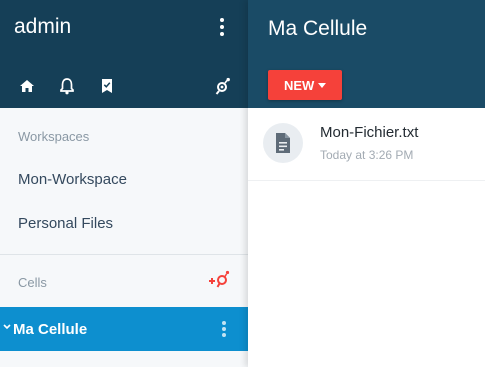 The height and width of the screenshot is (367, 485). Describe the element at coordinates (318, 28) in the screenshot. I see `page-title: Ma Cellule` at that location.